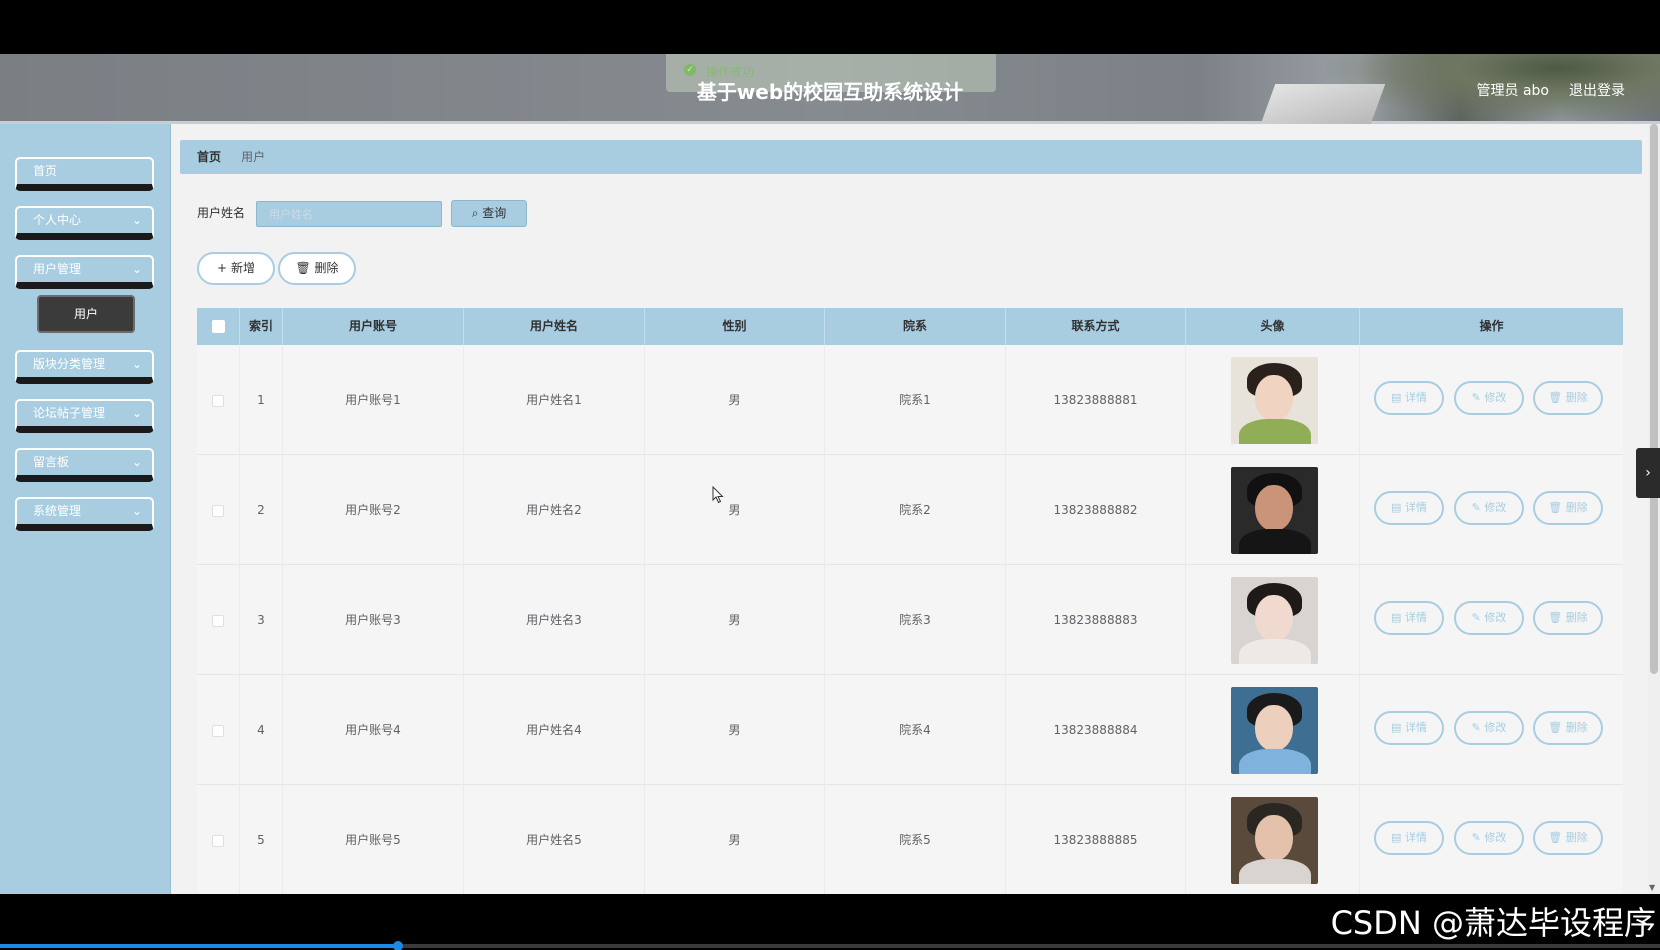 This screenshot has height=950, width=1660. I want to click on sidebar-item-user-management: 用户管理 ⌄, so click(84, 272).